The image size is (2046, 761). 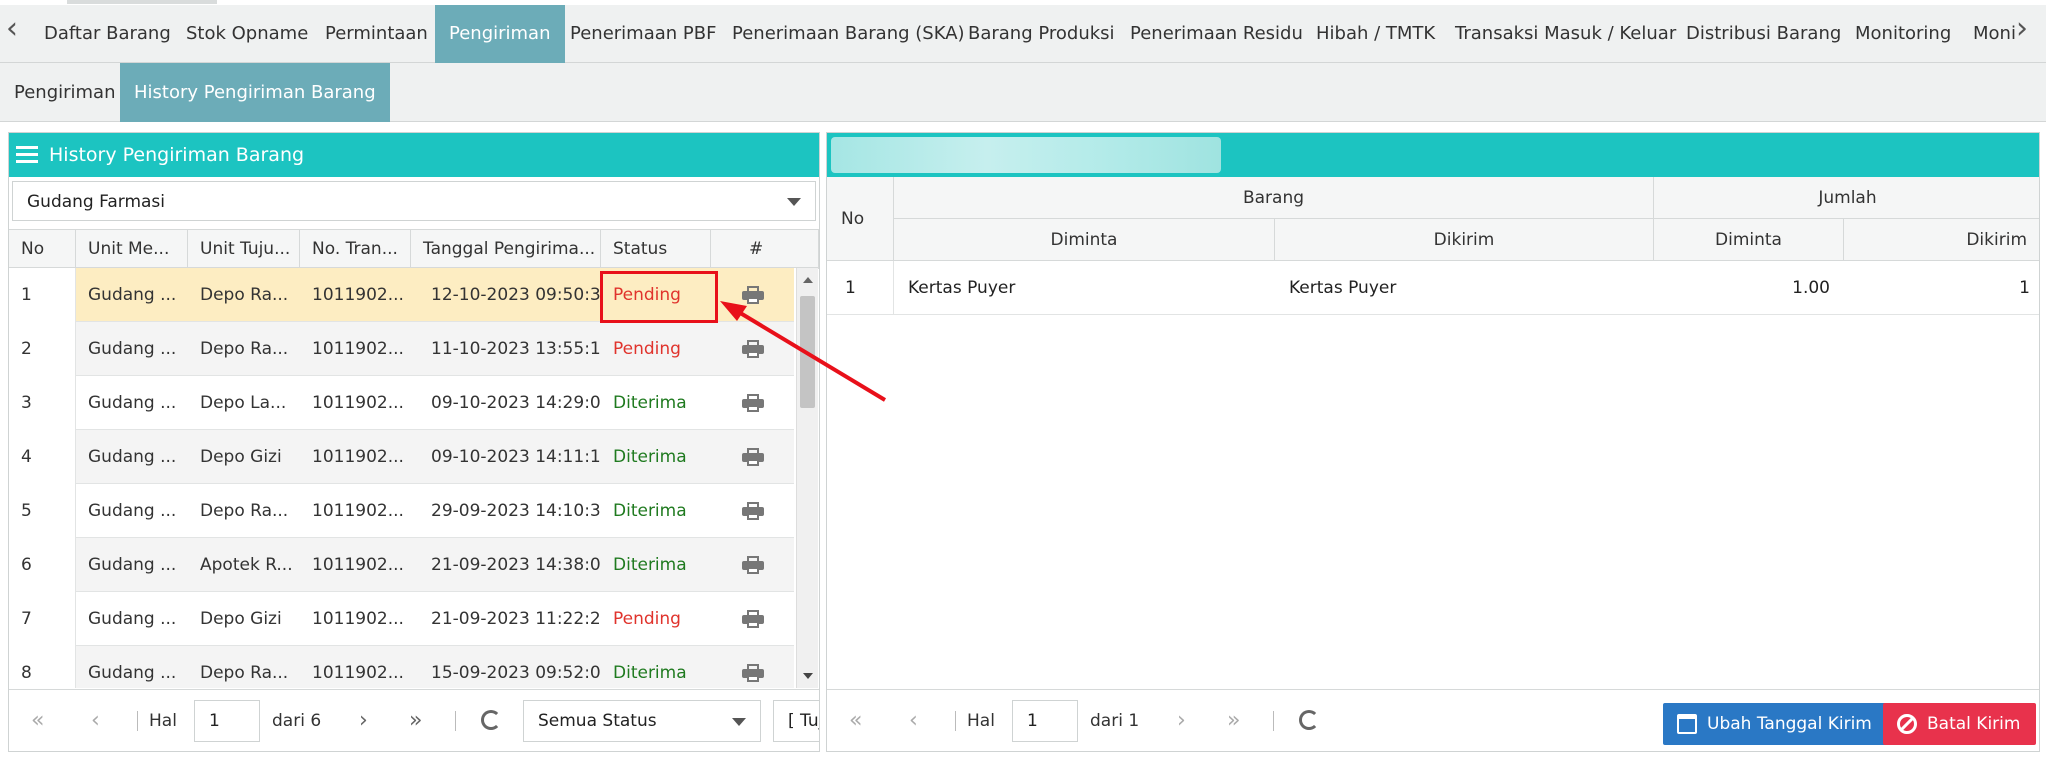 What do you see at coordinates (107, 34) in the screenshot?
I see `tab-daftar-barang: Daftar Barang` at bounding box center [107, 34].